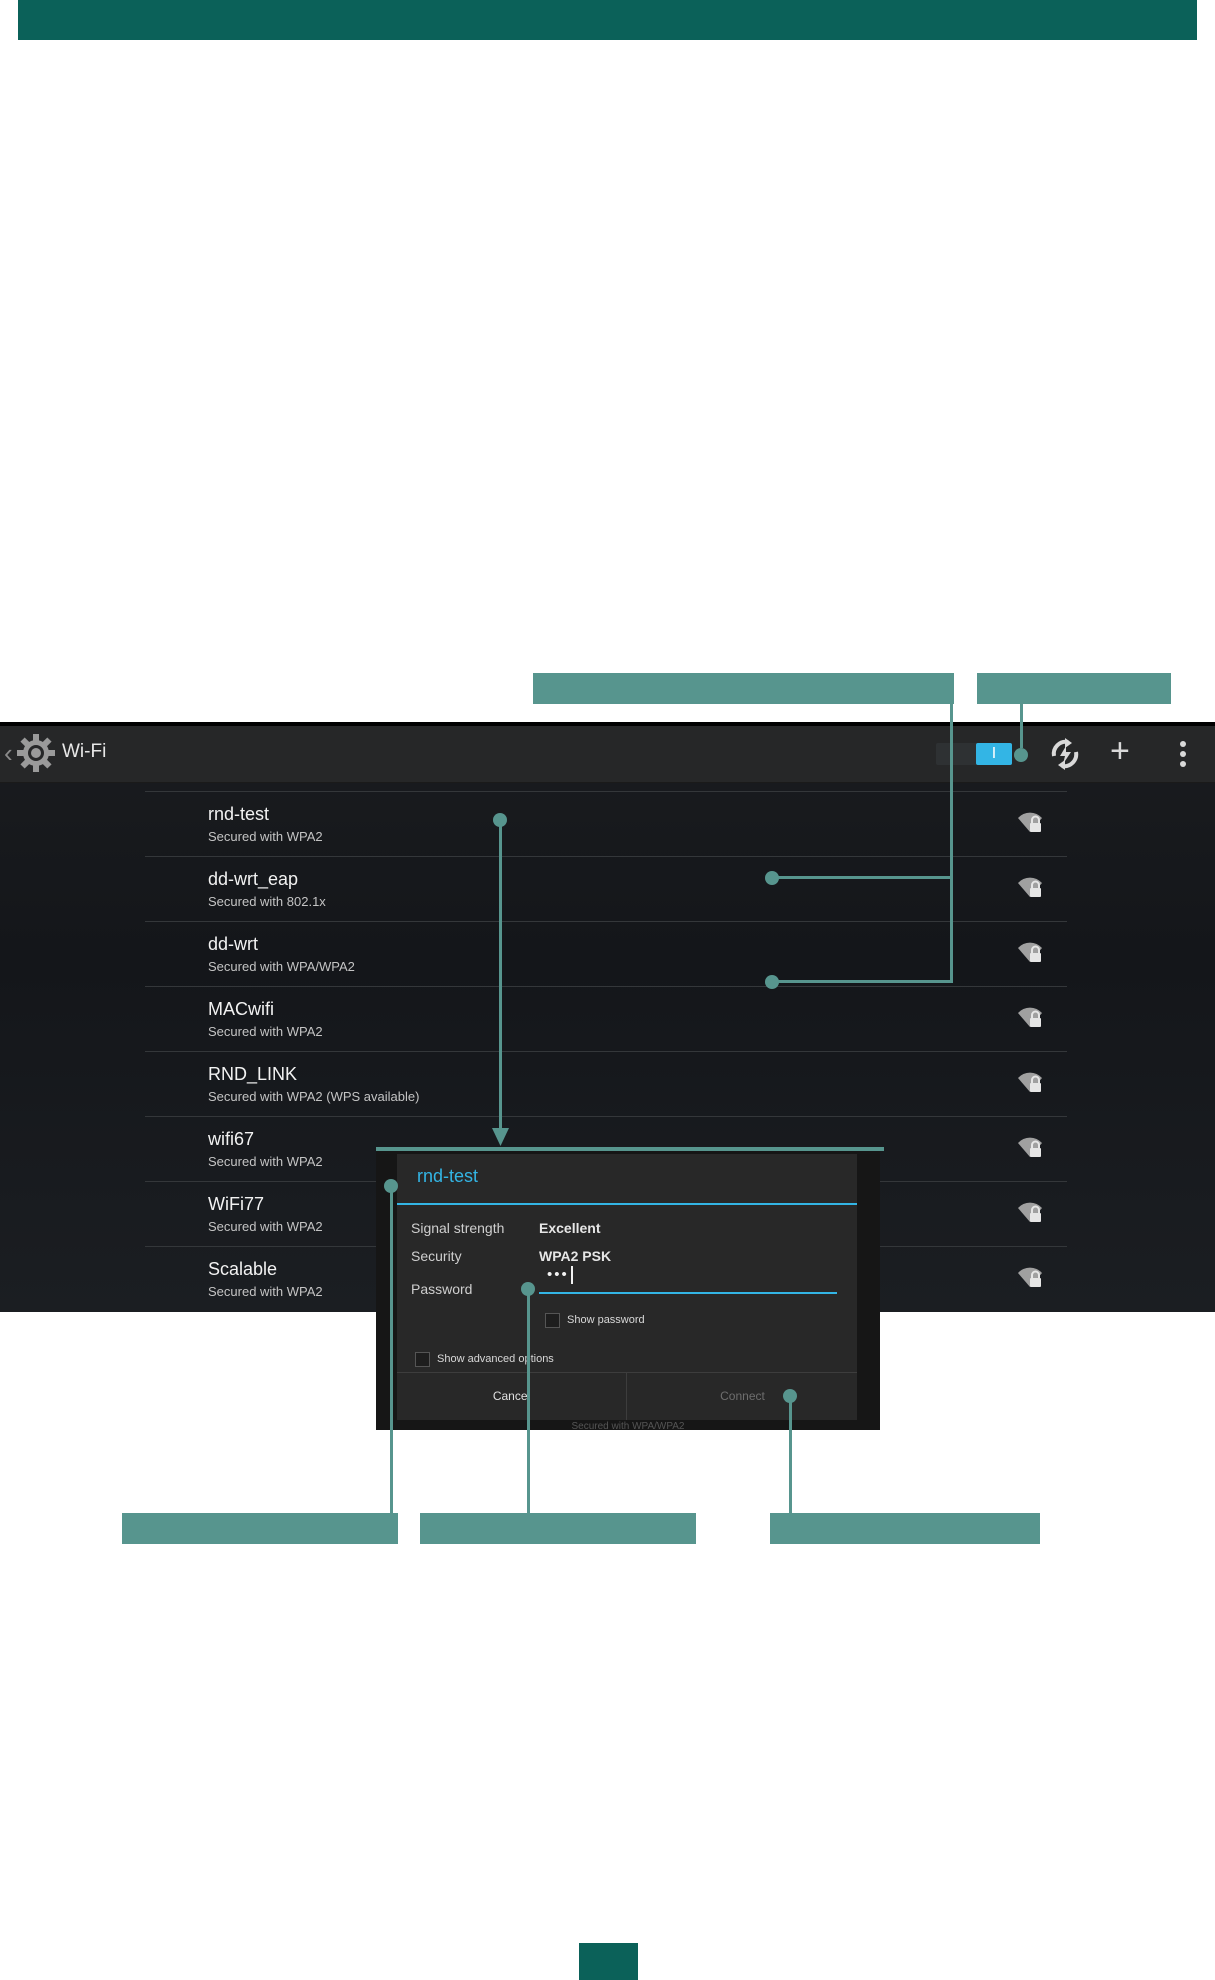 The height and width of the screenshot is (1980, 1215). Describe the element at coordinates (442, 1289) in the screenshot. I see `password-label: Password` at that location.